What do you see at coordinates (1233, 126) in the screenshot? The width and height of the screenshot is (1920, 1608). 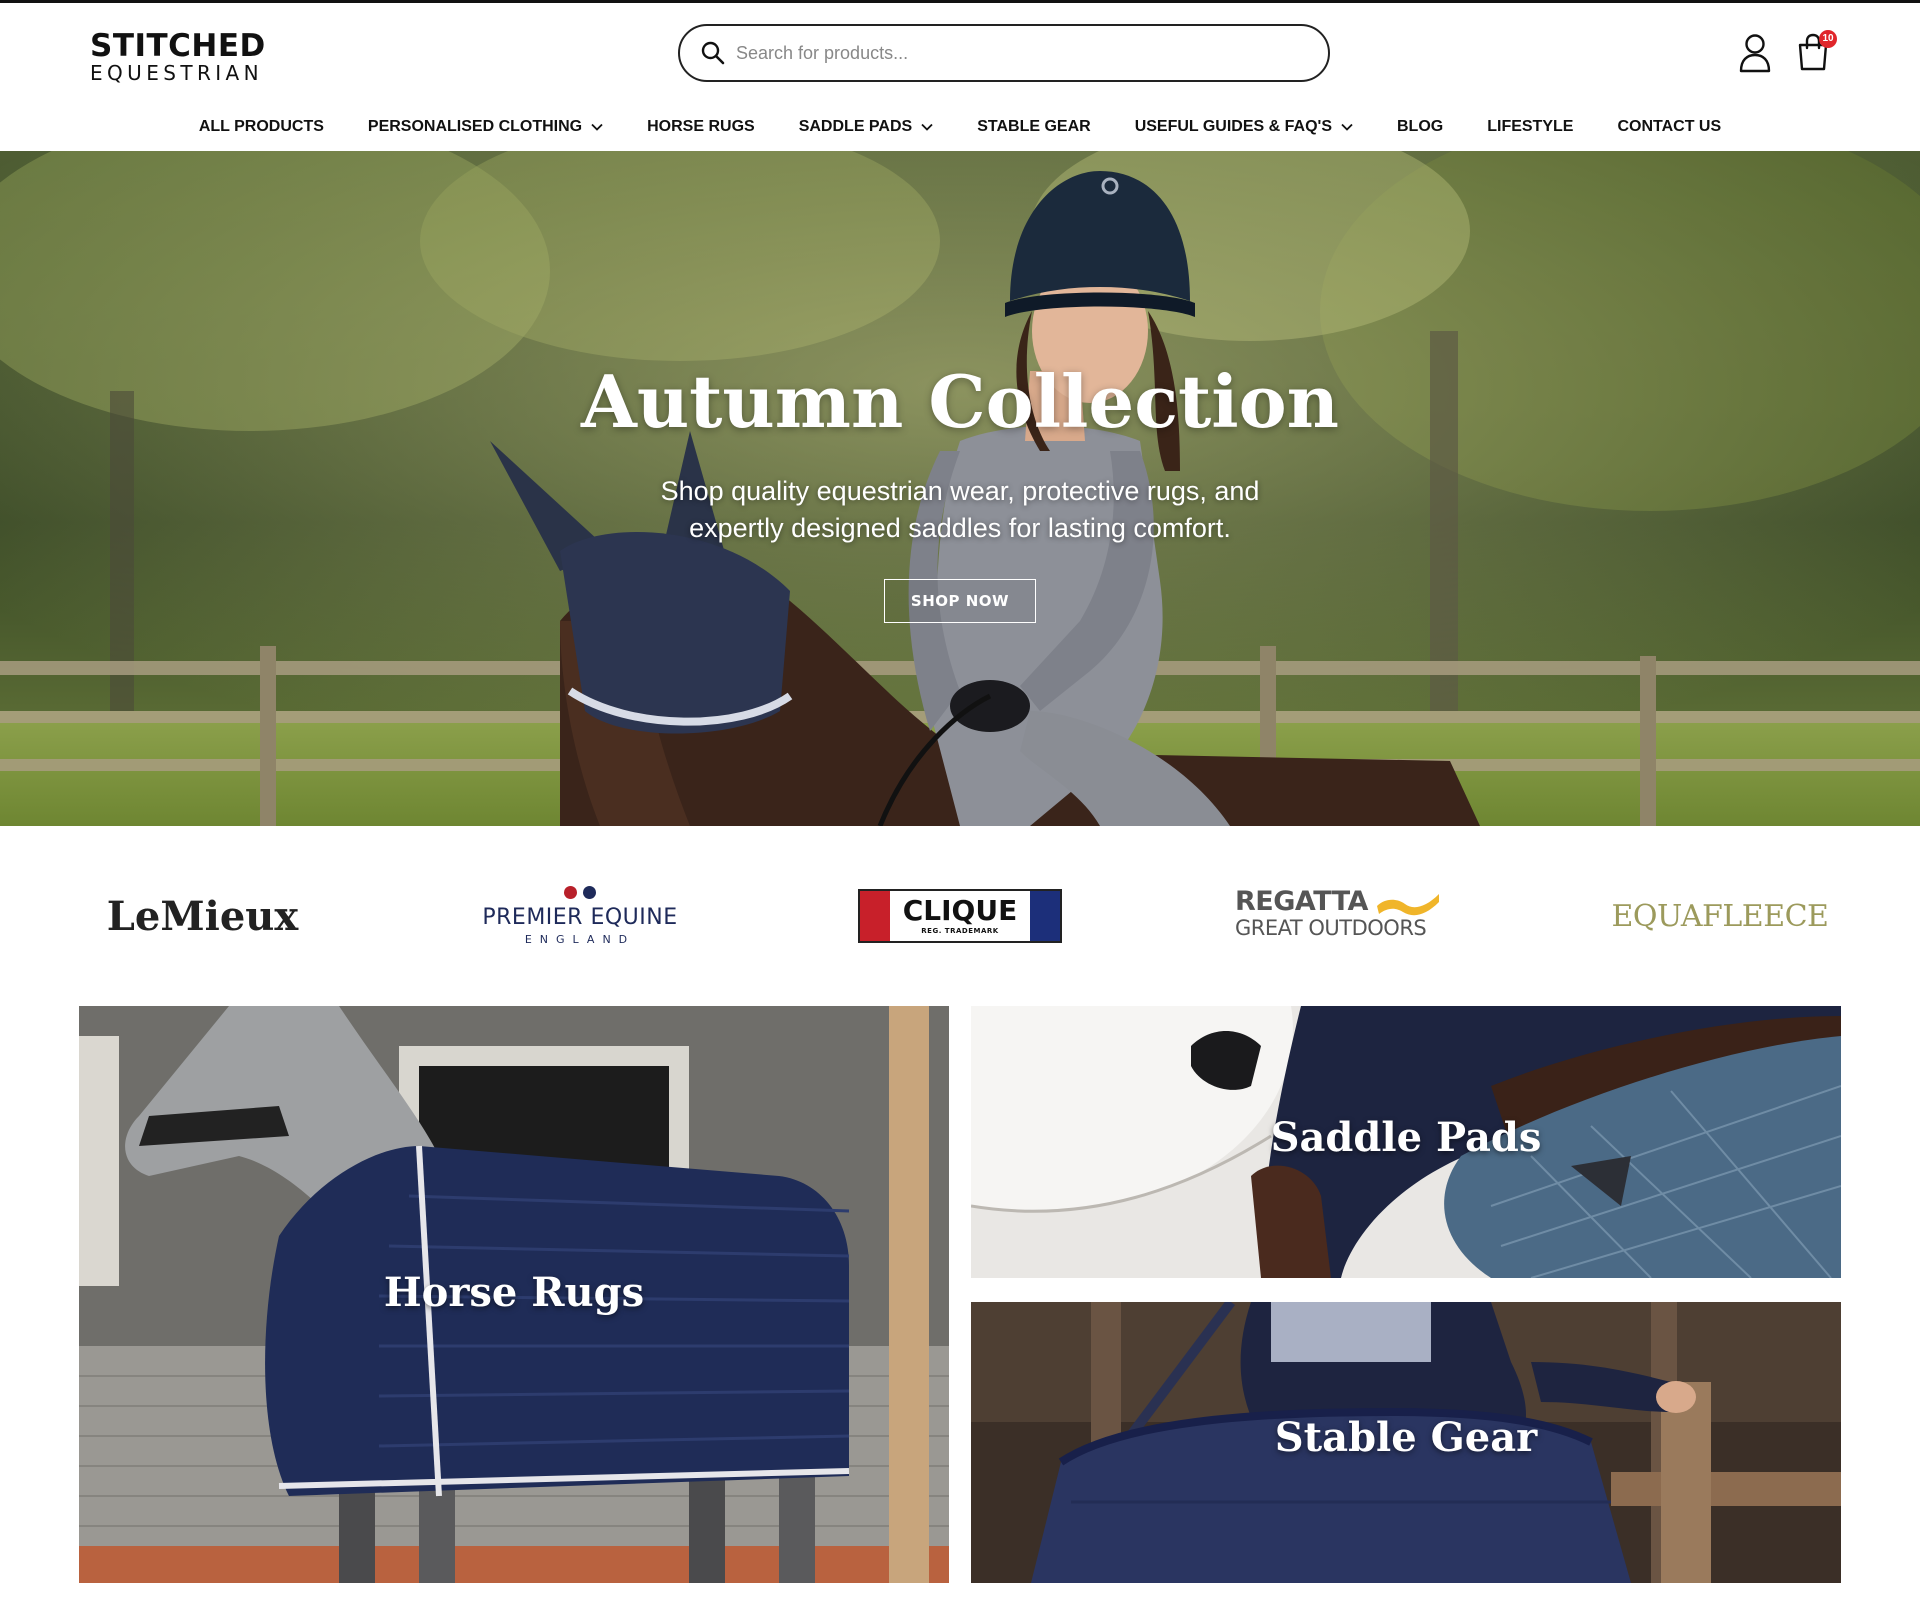 I see `nav-label: USEFUL GUIDES & FAQ'S` at bounding box center [1233, 126].